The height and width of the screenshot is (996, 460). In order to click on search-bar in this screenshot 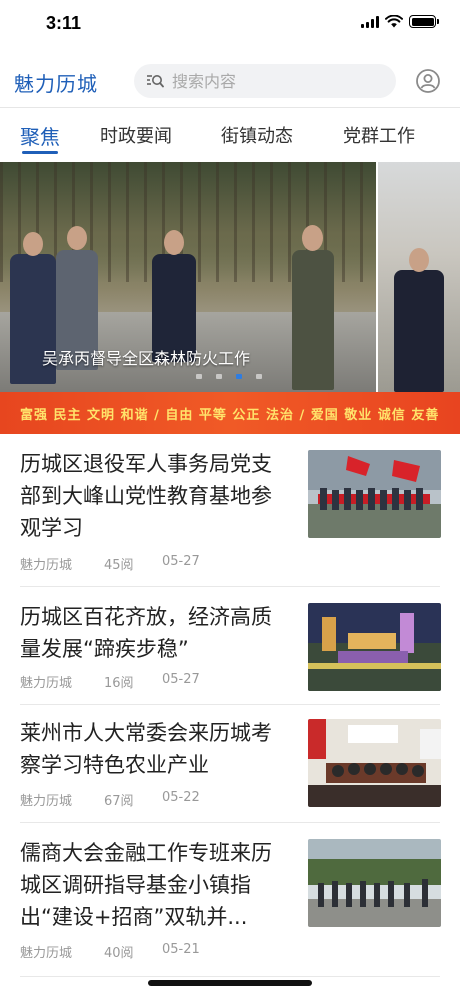, I will do `click(265, 81)`.